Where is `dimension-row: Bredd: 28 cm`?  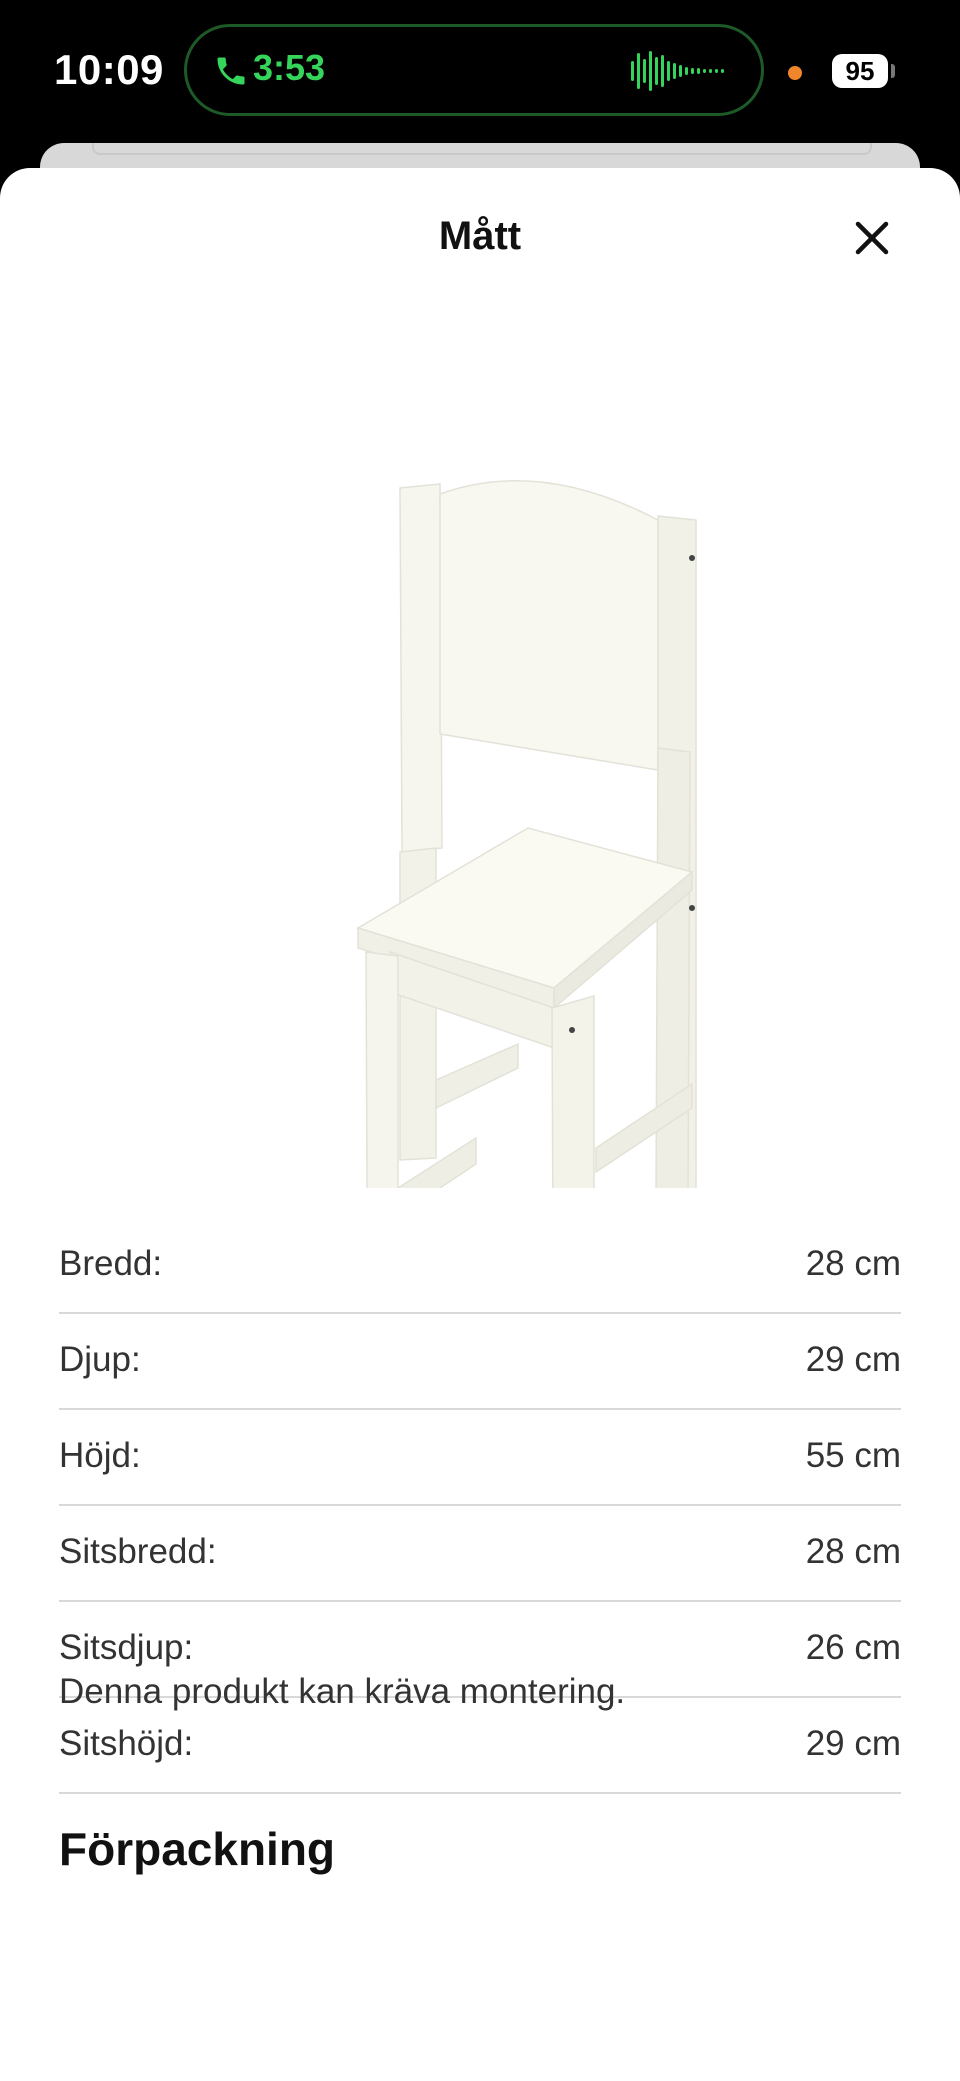
dimension-row: Bredd: 28 cm is located at coordinates (480, 1266).